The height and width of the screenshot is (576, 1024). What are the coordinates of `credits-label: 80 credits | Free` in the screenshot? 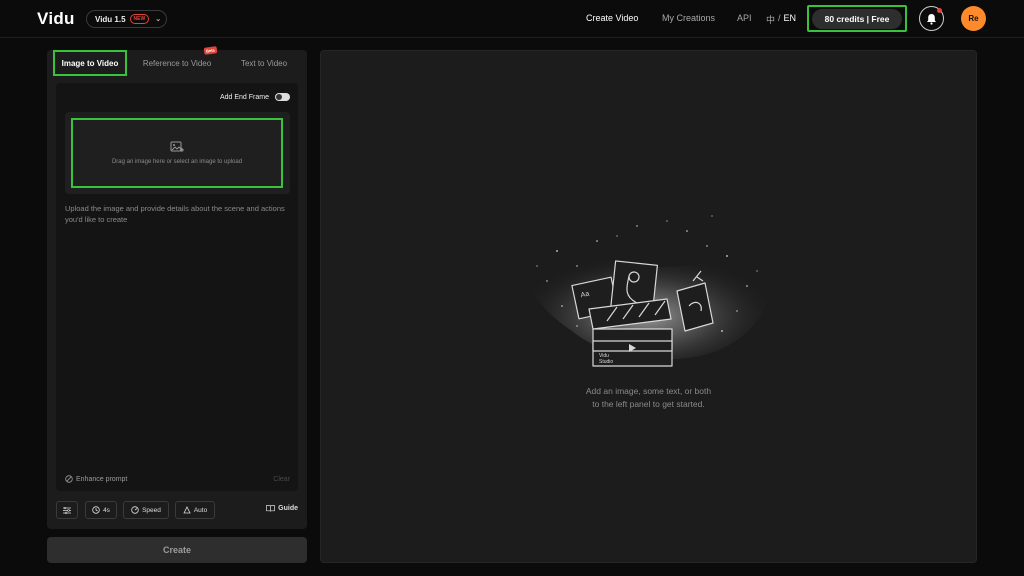 It's located at (857, 18).